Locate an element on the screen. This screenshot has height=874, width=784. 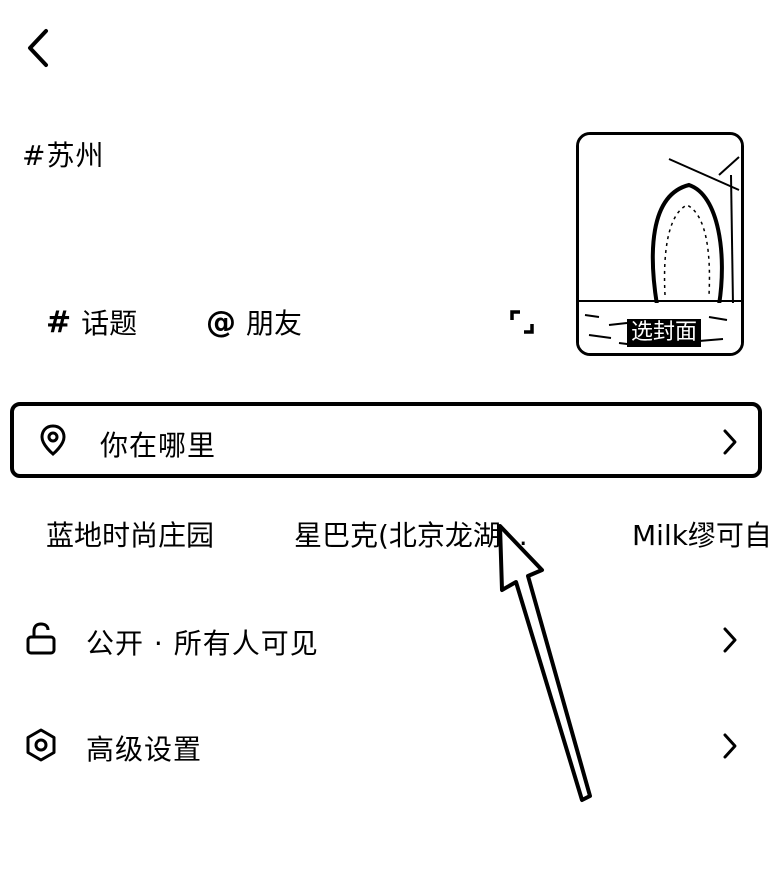
hash-icon: # is located at coordinates (59, 322).